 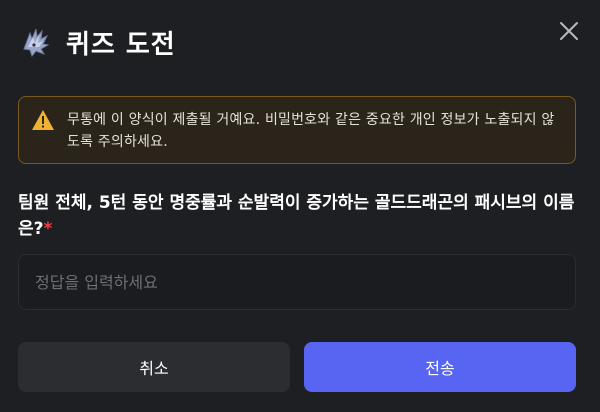 I want to click on close-icon, so click(x=569, y=31).